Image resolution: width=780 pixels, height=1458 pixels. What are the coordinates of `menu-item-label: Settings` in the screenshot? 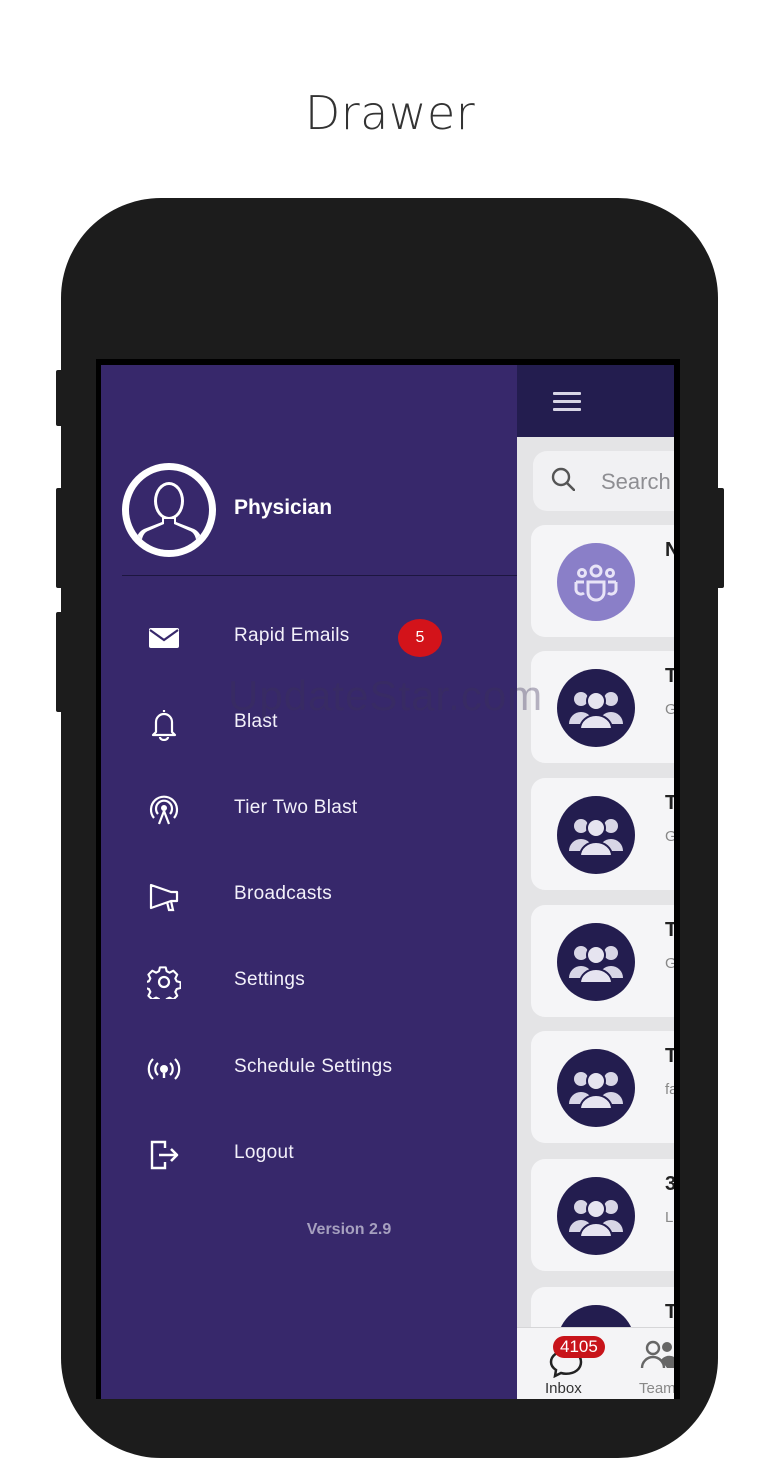 It's located at (270, 979).